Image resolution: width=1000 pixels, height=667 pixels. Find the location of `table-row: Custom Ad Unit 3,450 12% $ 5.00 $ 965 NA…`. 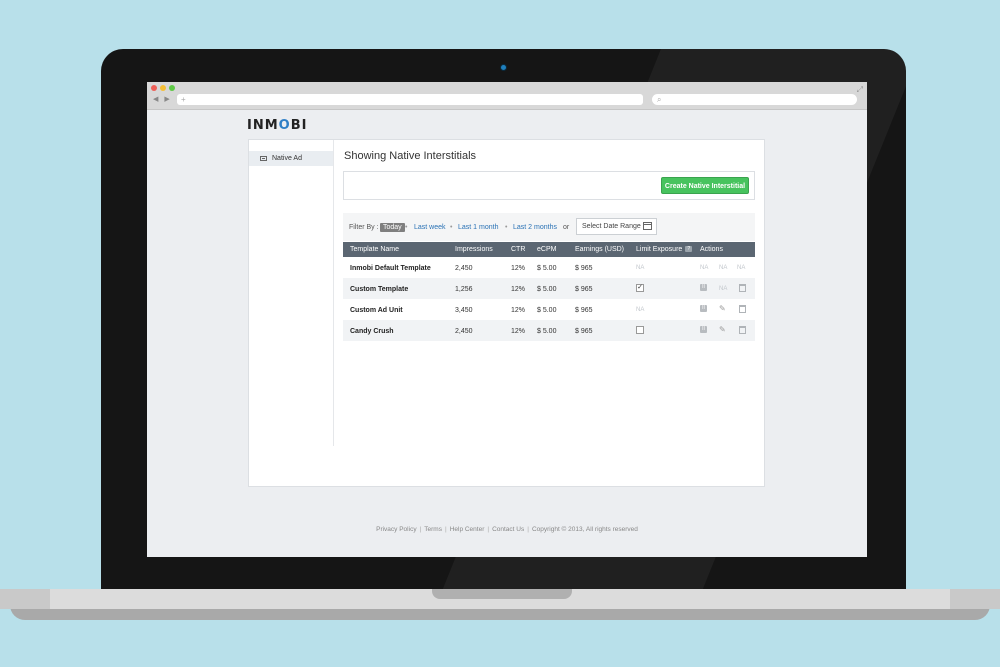

table-row: Custom Ad Unit 3,450 12% $ 5.00 $ 965 NA… is located at coordinates (549, 309).